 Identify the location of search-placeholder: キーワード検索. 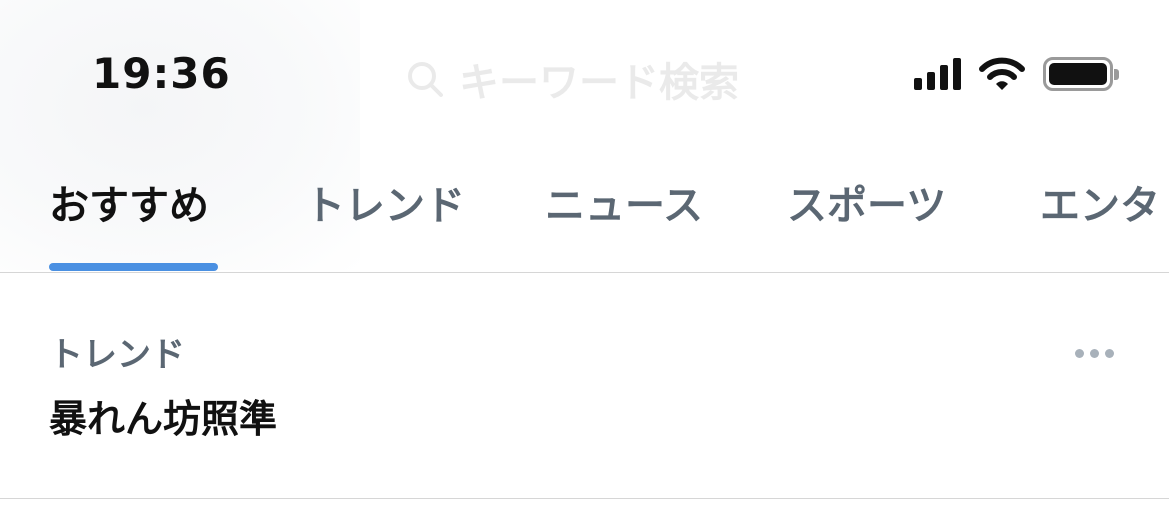
(599, 83).